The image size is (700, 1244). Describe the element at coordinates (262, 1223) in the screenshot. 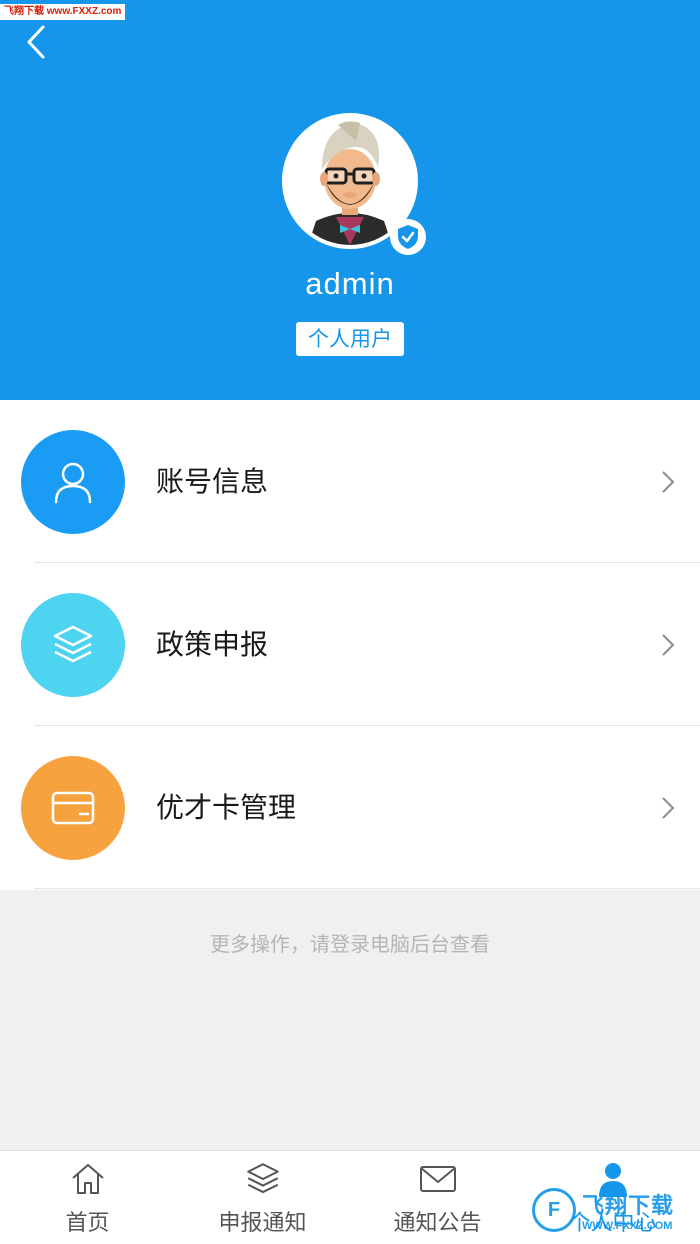

I see `tab-label: 申报通知` at that location.